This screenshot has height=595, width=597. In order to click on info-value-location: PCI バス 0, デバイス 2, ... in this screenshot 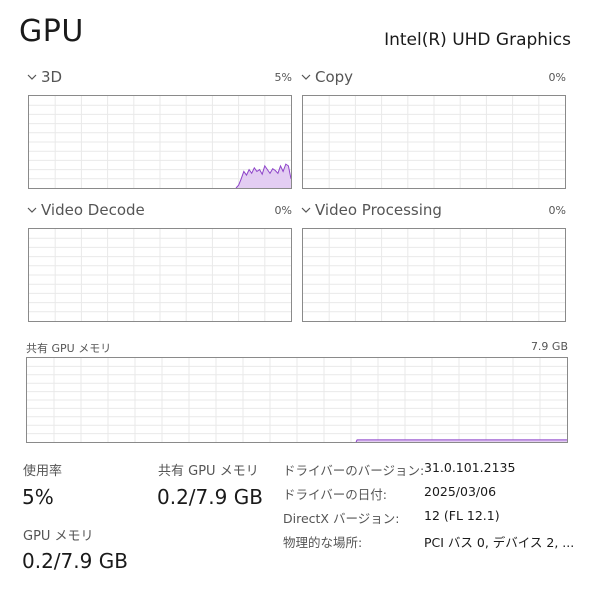, I will do `click(499, 542)`.